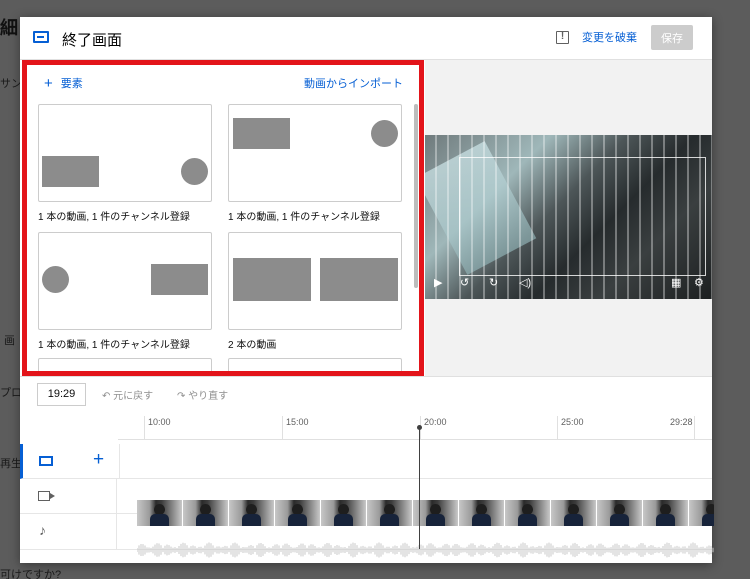 Image resolution: width=750 pixels, height=579 pixels. What do you see at coordinates (525, 283) in the screenshot?
I see `volume-icon: ◁)` at bounding box center [525, 283].